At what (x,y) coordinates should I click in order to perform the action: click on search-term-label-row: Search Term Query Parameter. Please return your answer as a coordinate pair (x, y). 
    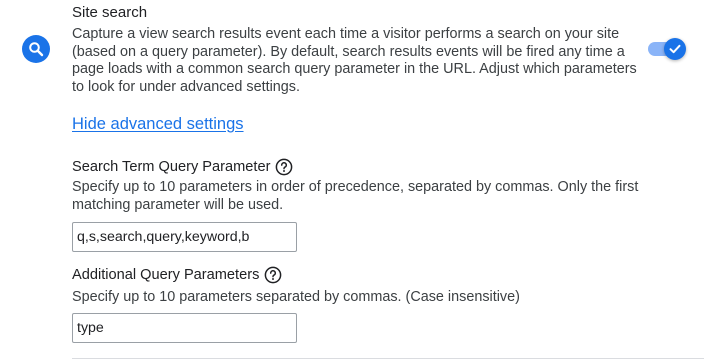
    Looking at the image, I should click on (182, 167).